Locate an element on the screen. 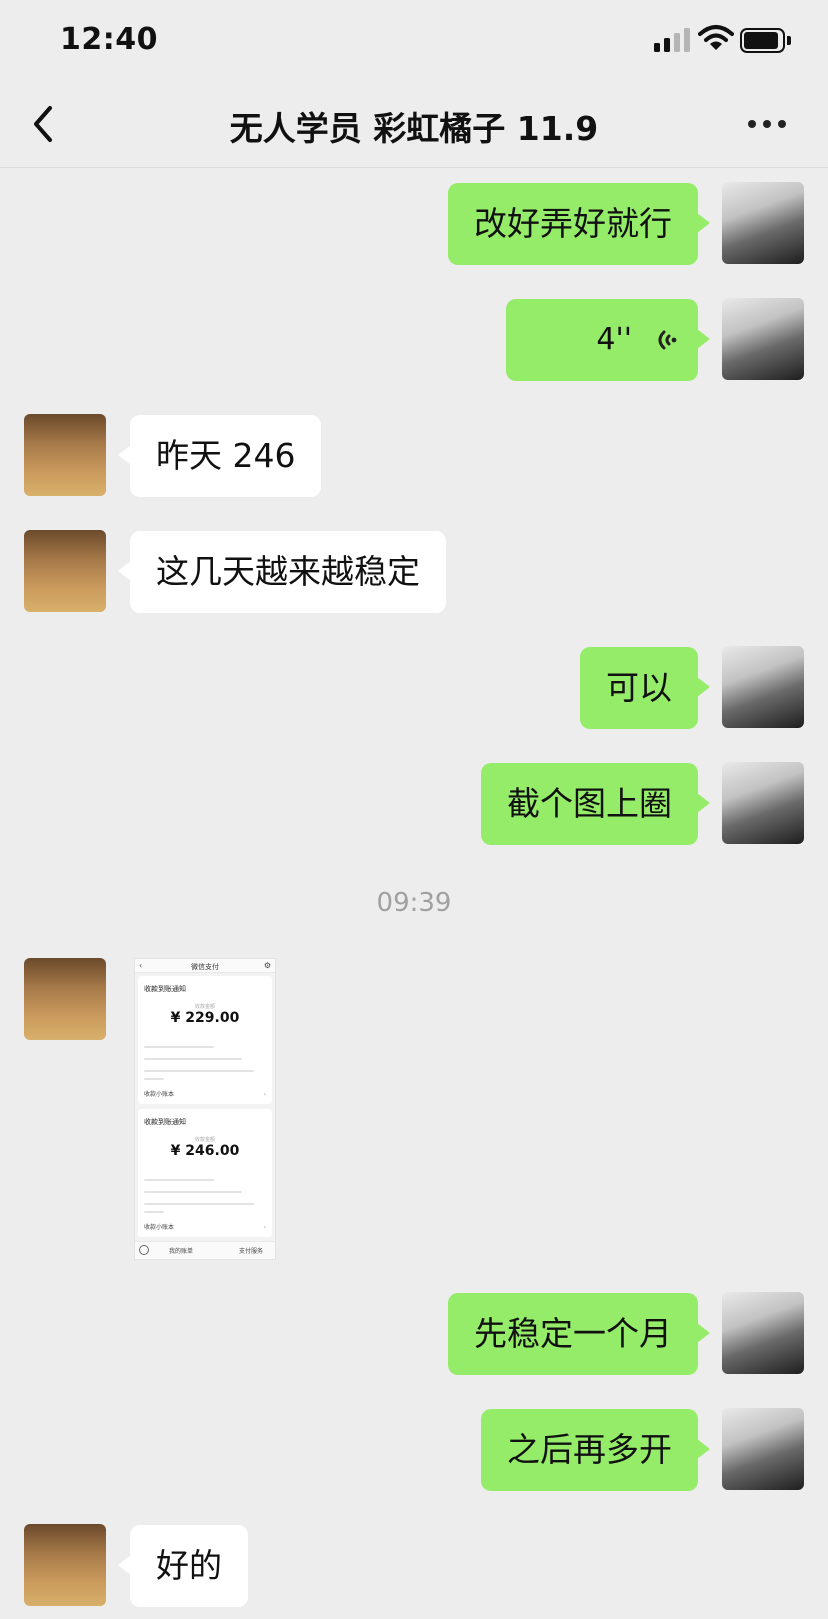 This screenshot has width=828, height=1619. bottom-right-label: 支付服务 is located at coordinates (250, 1251).